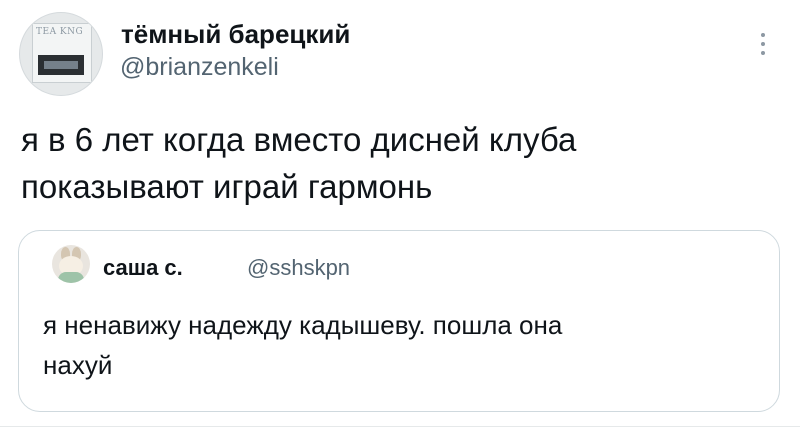  I want to click on quoted-text-line: нахуй, so click(78, 365).